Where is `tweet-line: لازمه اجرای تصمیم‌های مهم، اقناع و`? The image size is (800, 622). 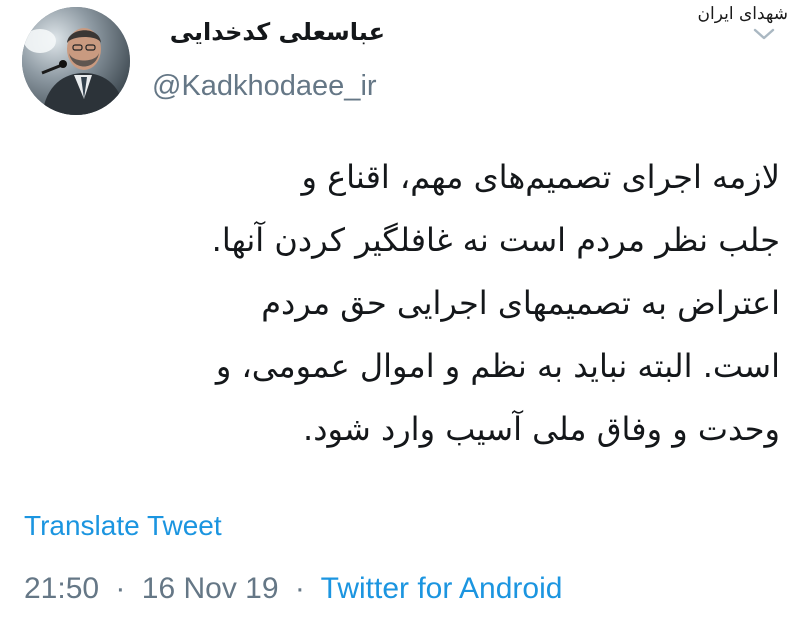
tweet-line: لازمه اجرای تصمیم‌های مهم، اقناع و is located at coordinates (540, 177).